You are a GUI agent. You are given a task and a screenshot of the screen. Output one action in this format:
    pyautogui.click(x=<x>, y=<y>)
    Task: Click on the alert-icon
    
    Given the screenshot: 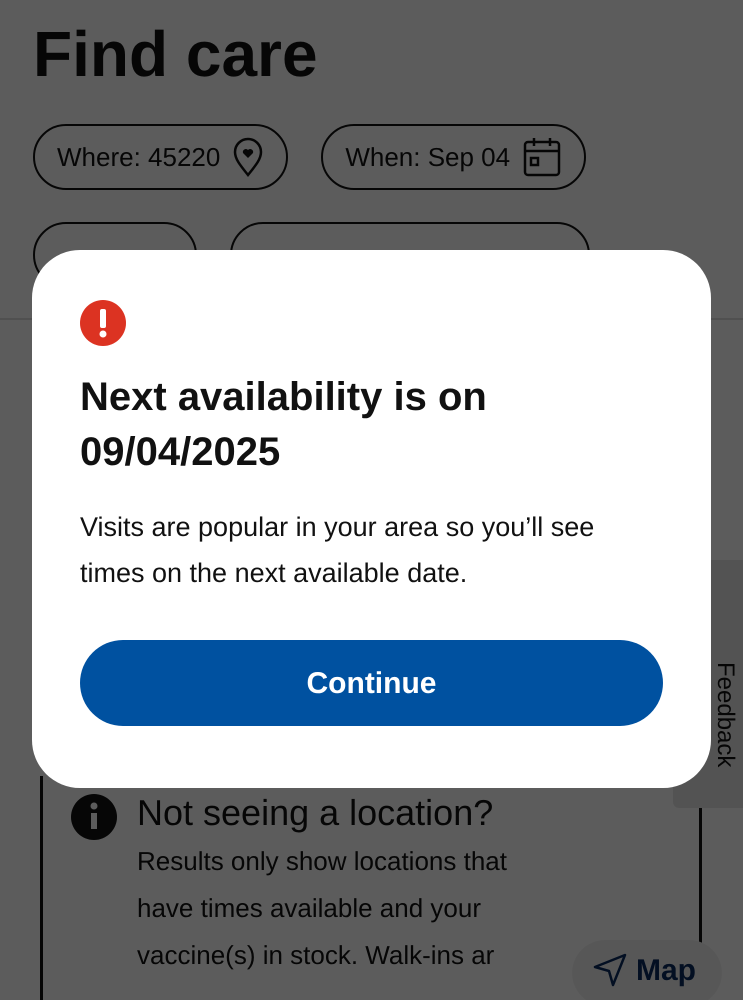 What is the action you would take?
    pyautogui.click(x=103, y=323)
    